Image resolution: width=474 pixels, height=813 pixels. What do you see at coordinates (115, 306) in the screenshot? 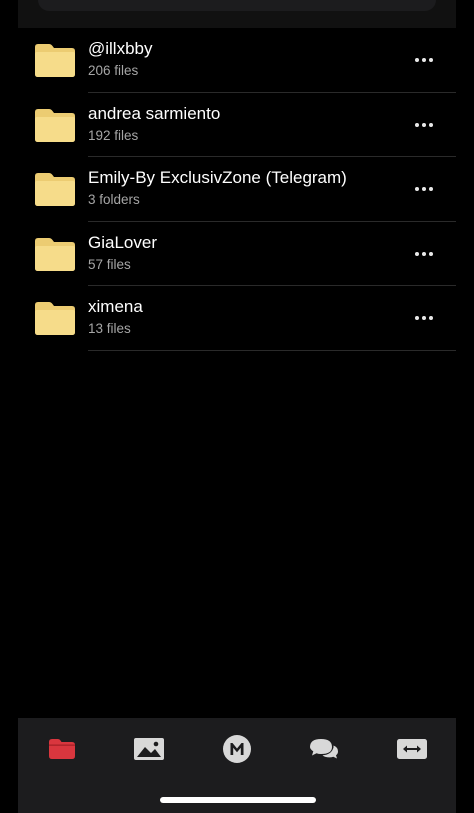
I see `folder-name: ximena` at bounding box center [115, 306].